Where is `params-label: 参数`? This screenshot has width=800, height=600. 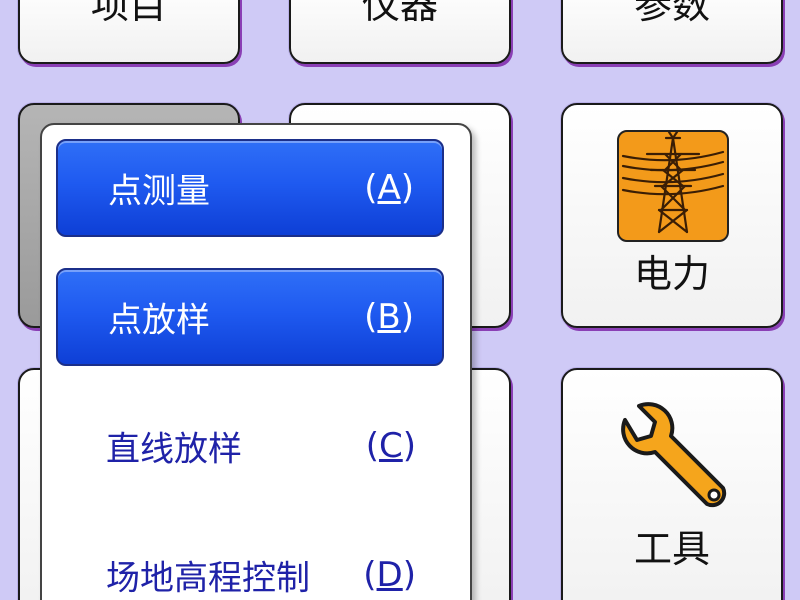
params-label: 参数 is located at coordinates (671, 13).